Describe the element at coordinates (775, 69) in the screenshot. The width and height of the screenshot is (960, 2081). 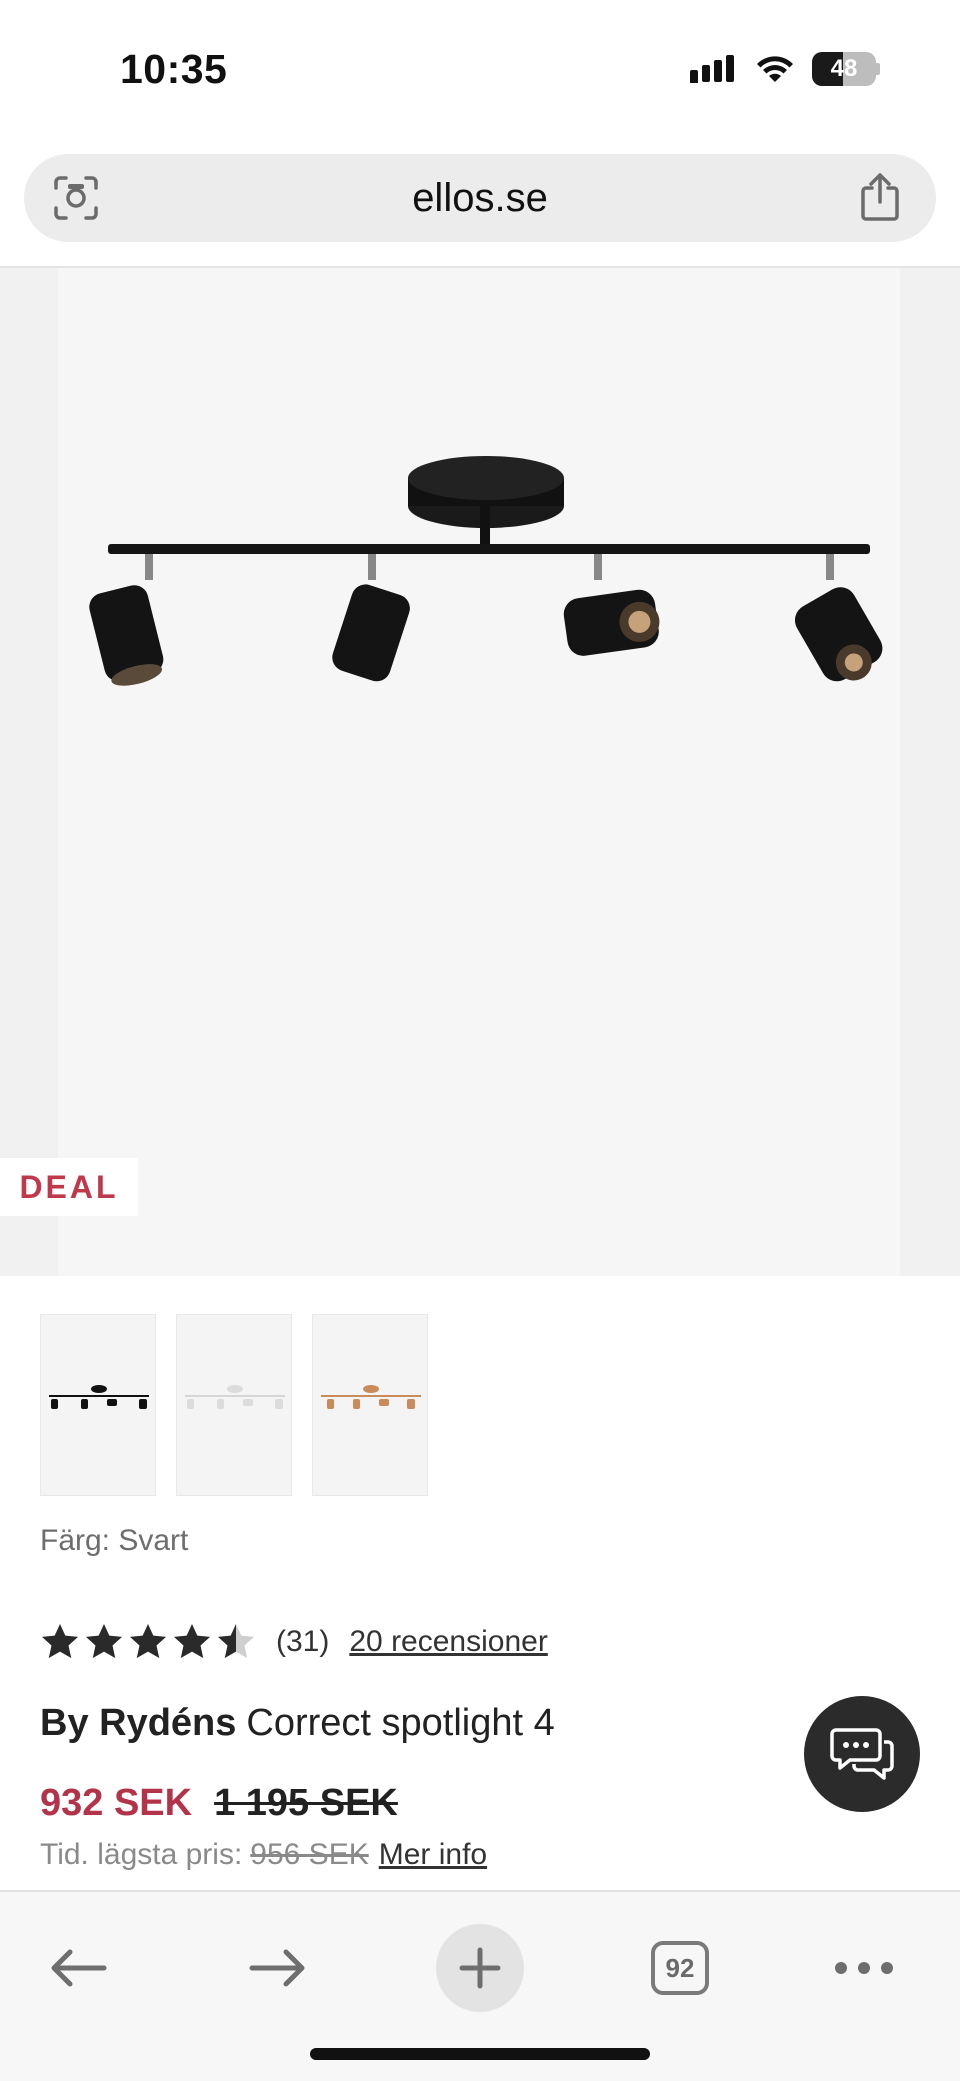
I see `wifi-icon` at that location.